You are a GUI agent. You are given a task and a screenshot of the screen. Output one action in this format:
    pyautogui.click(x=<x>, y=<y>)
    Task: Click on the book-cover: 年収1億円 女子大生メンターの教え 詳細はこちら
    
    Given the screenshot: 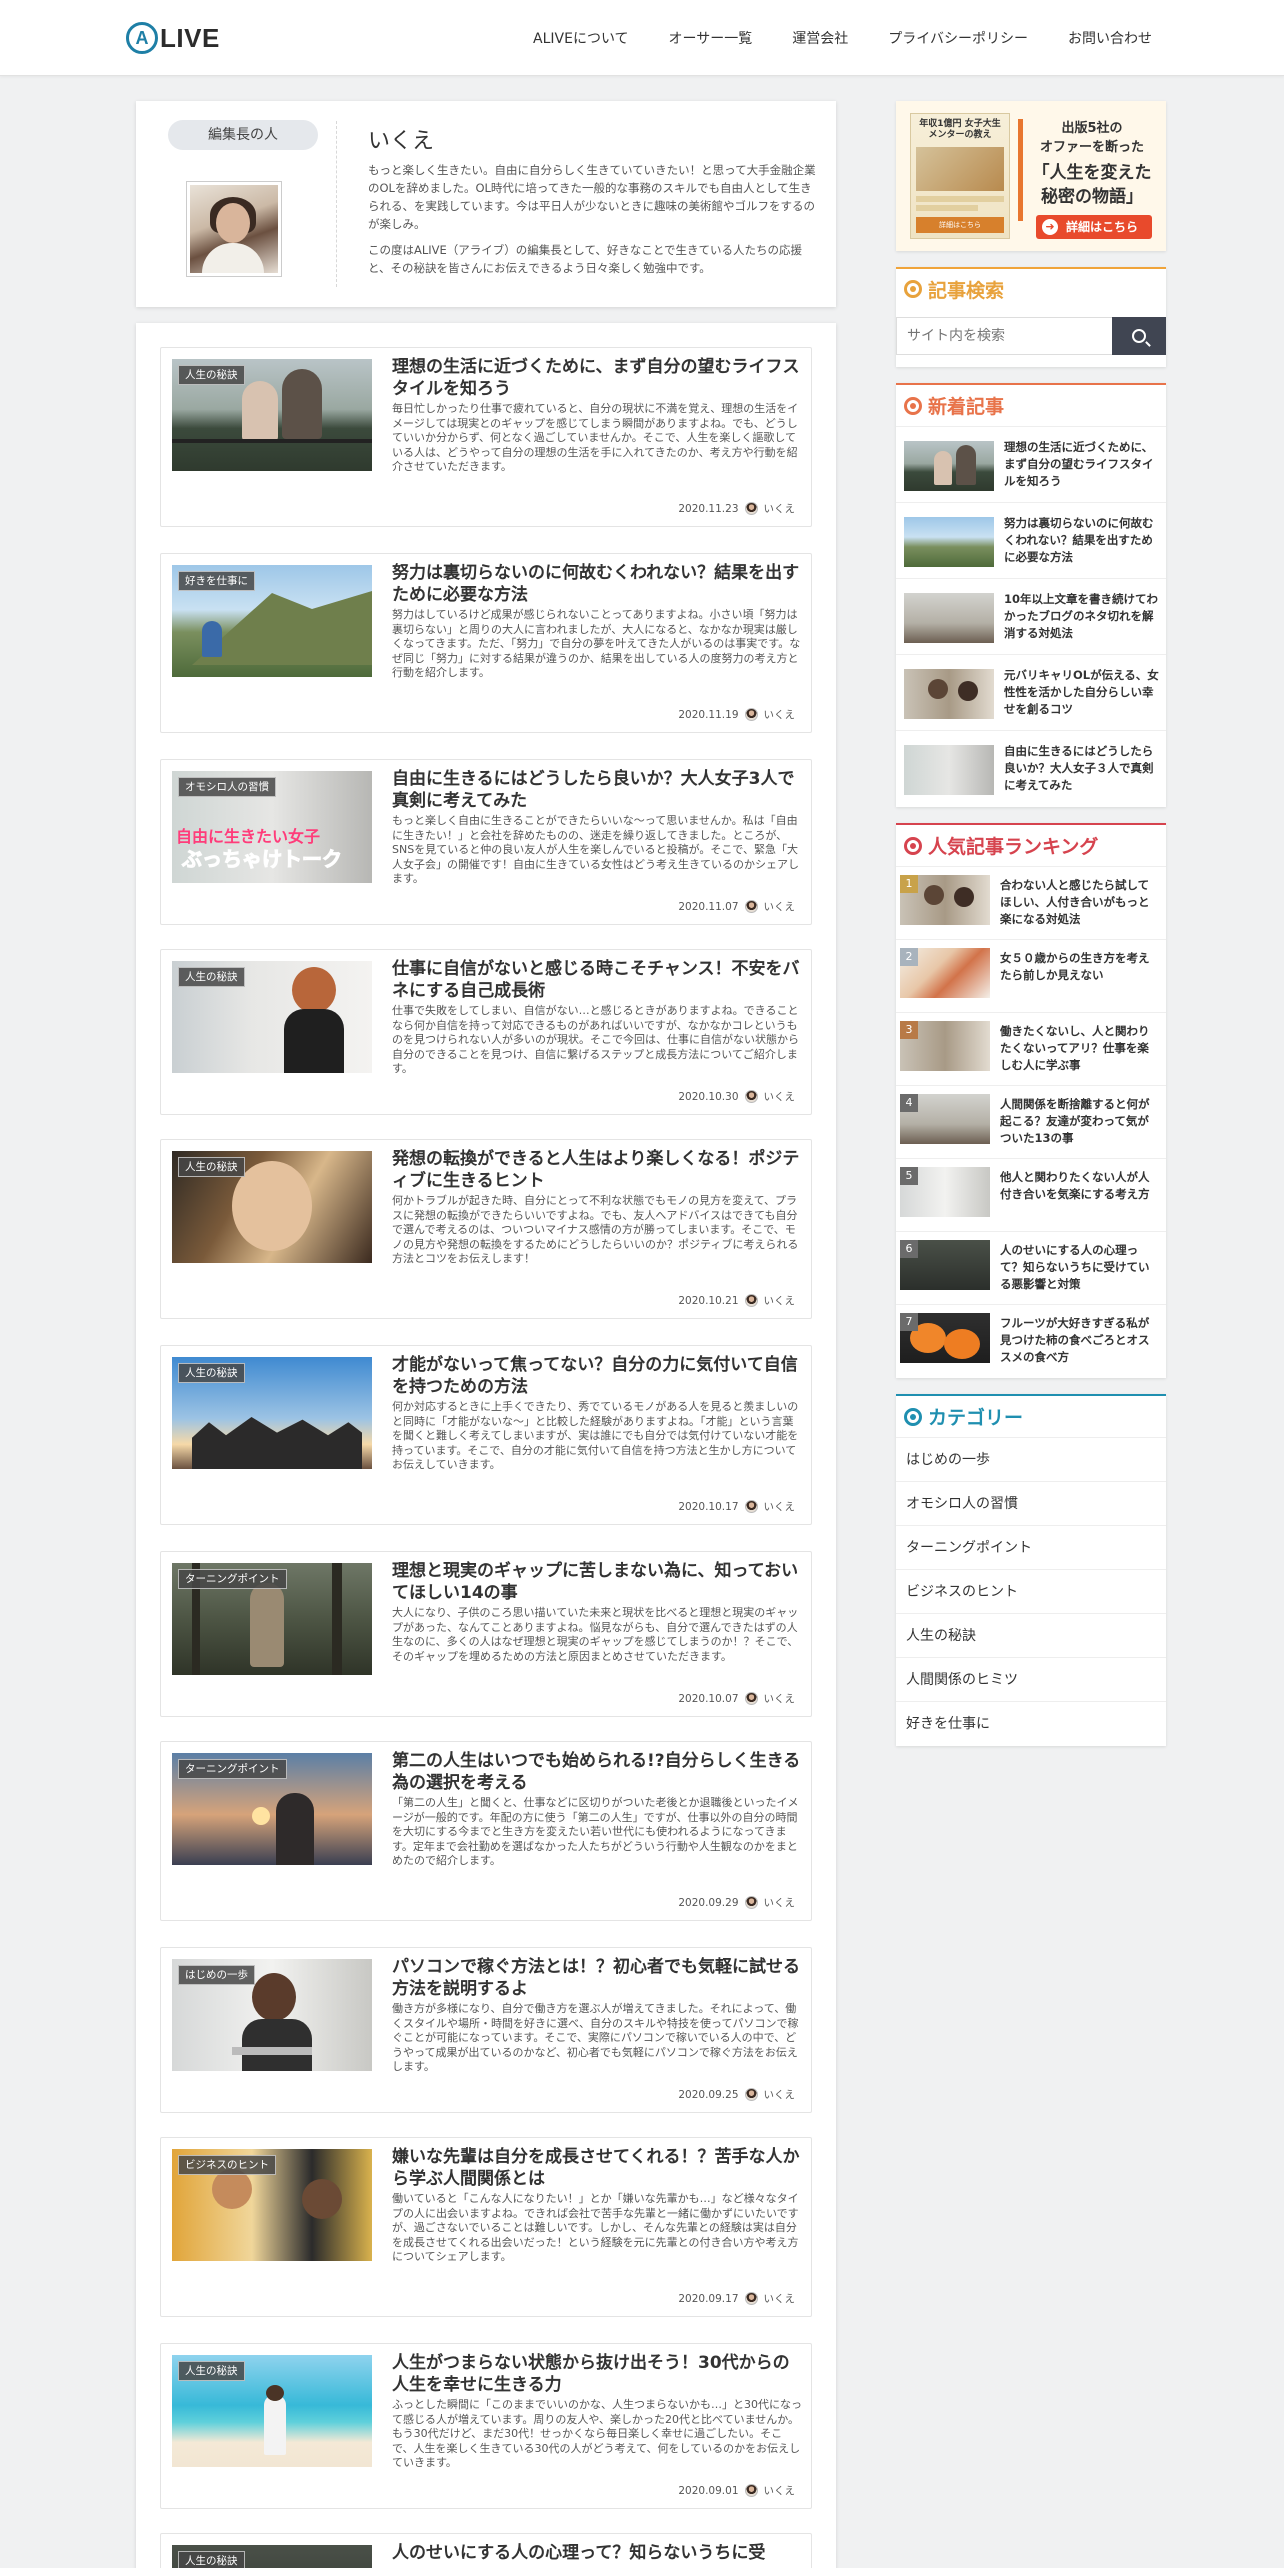 What is the action you would take?
    pyautogui.click(x=960, y=176)
    